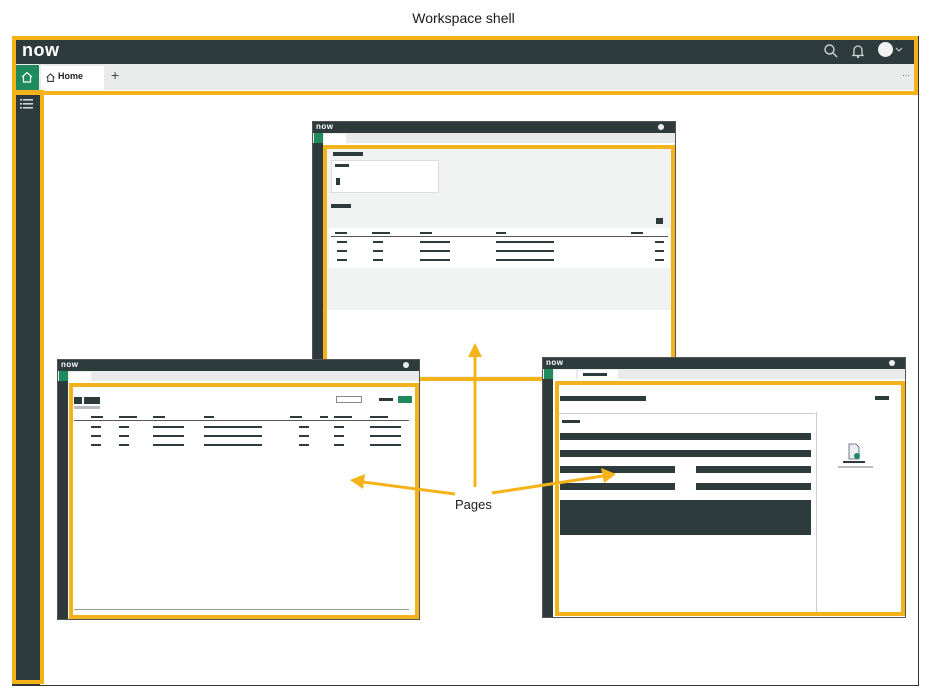 This screenshot has width=927, height=697. What do you see at coordinates (483, 419) in the screenshot?
I see `pages-arrows` at bounding box center [483, 419].